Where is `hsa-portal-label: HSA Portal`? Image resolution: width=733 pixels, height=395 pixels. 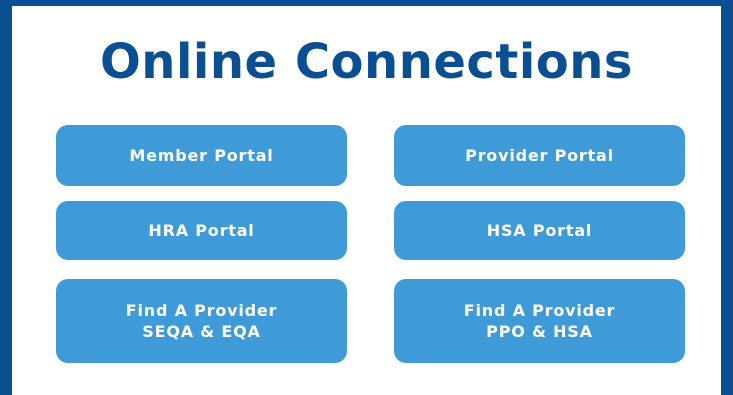
hsa-portal-label: HSA Portal is located at coordinates (539, 230).